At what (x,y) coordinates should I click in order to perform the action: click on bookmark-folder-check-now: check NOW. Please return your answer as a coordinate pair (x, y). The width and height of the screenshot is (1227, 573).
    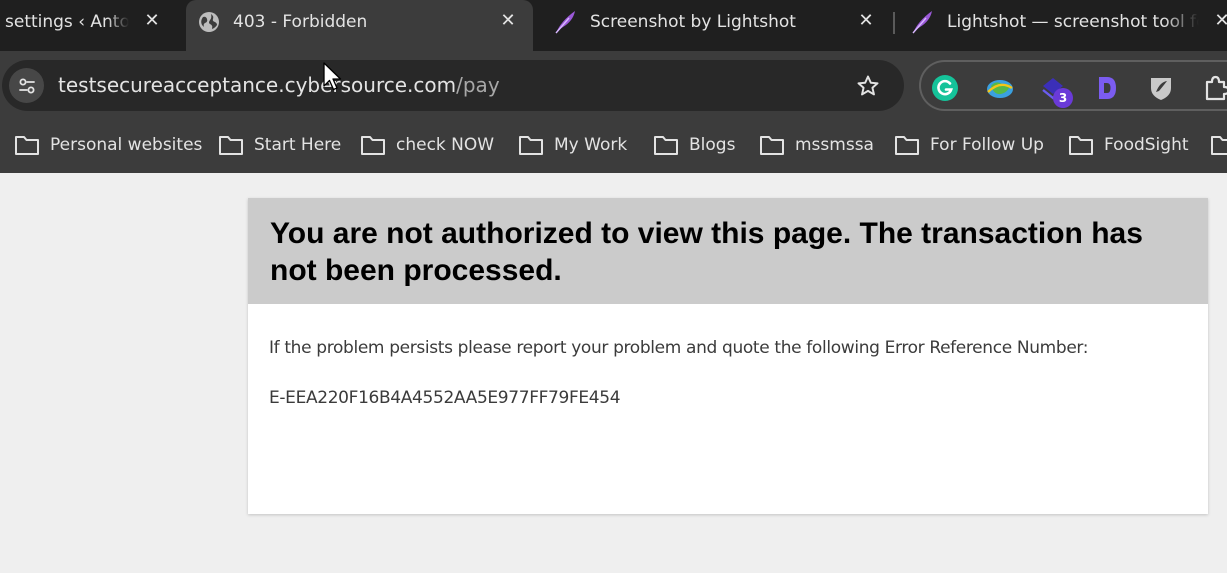
    Looking at the image, I should click on (427, 145).